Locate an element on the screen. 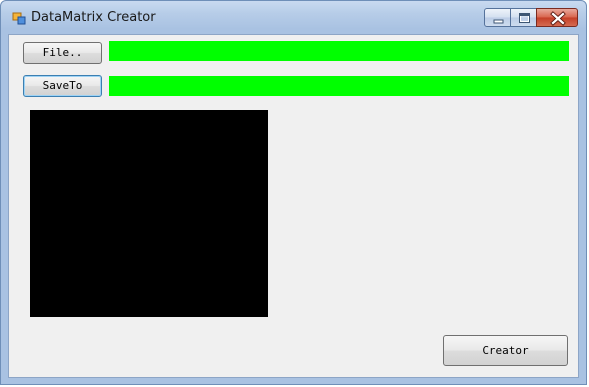 The width and height of the screenshot is (589, 387). maximize-button is located at coordinates (523, 17).